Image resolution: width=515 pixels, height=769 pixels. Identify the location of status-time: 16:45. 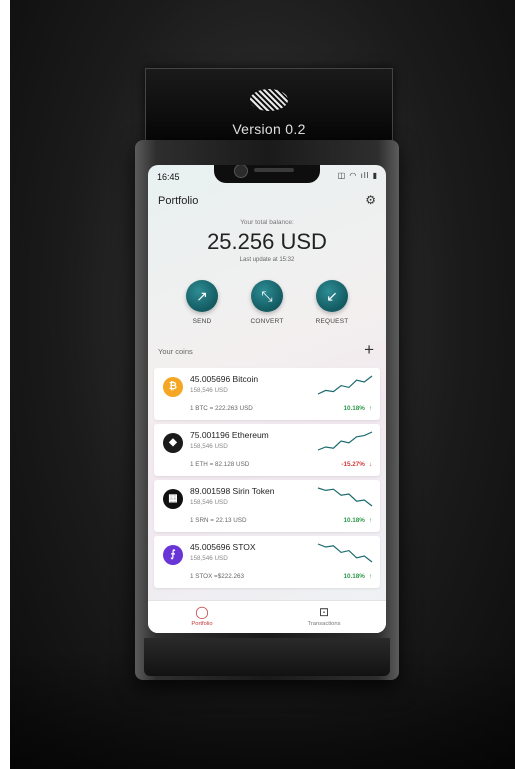
(168, 177).